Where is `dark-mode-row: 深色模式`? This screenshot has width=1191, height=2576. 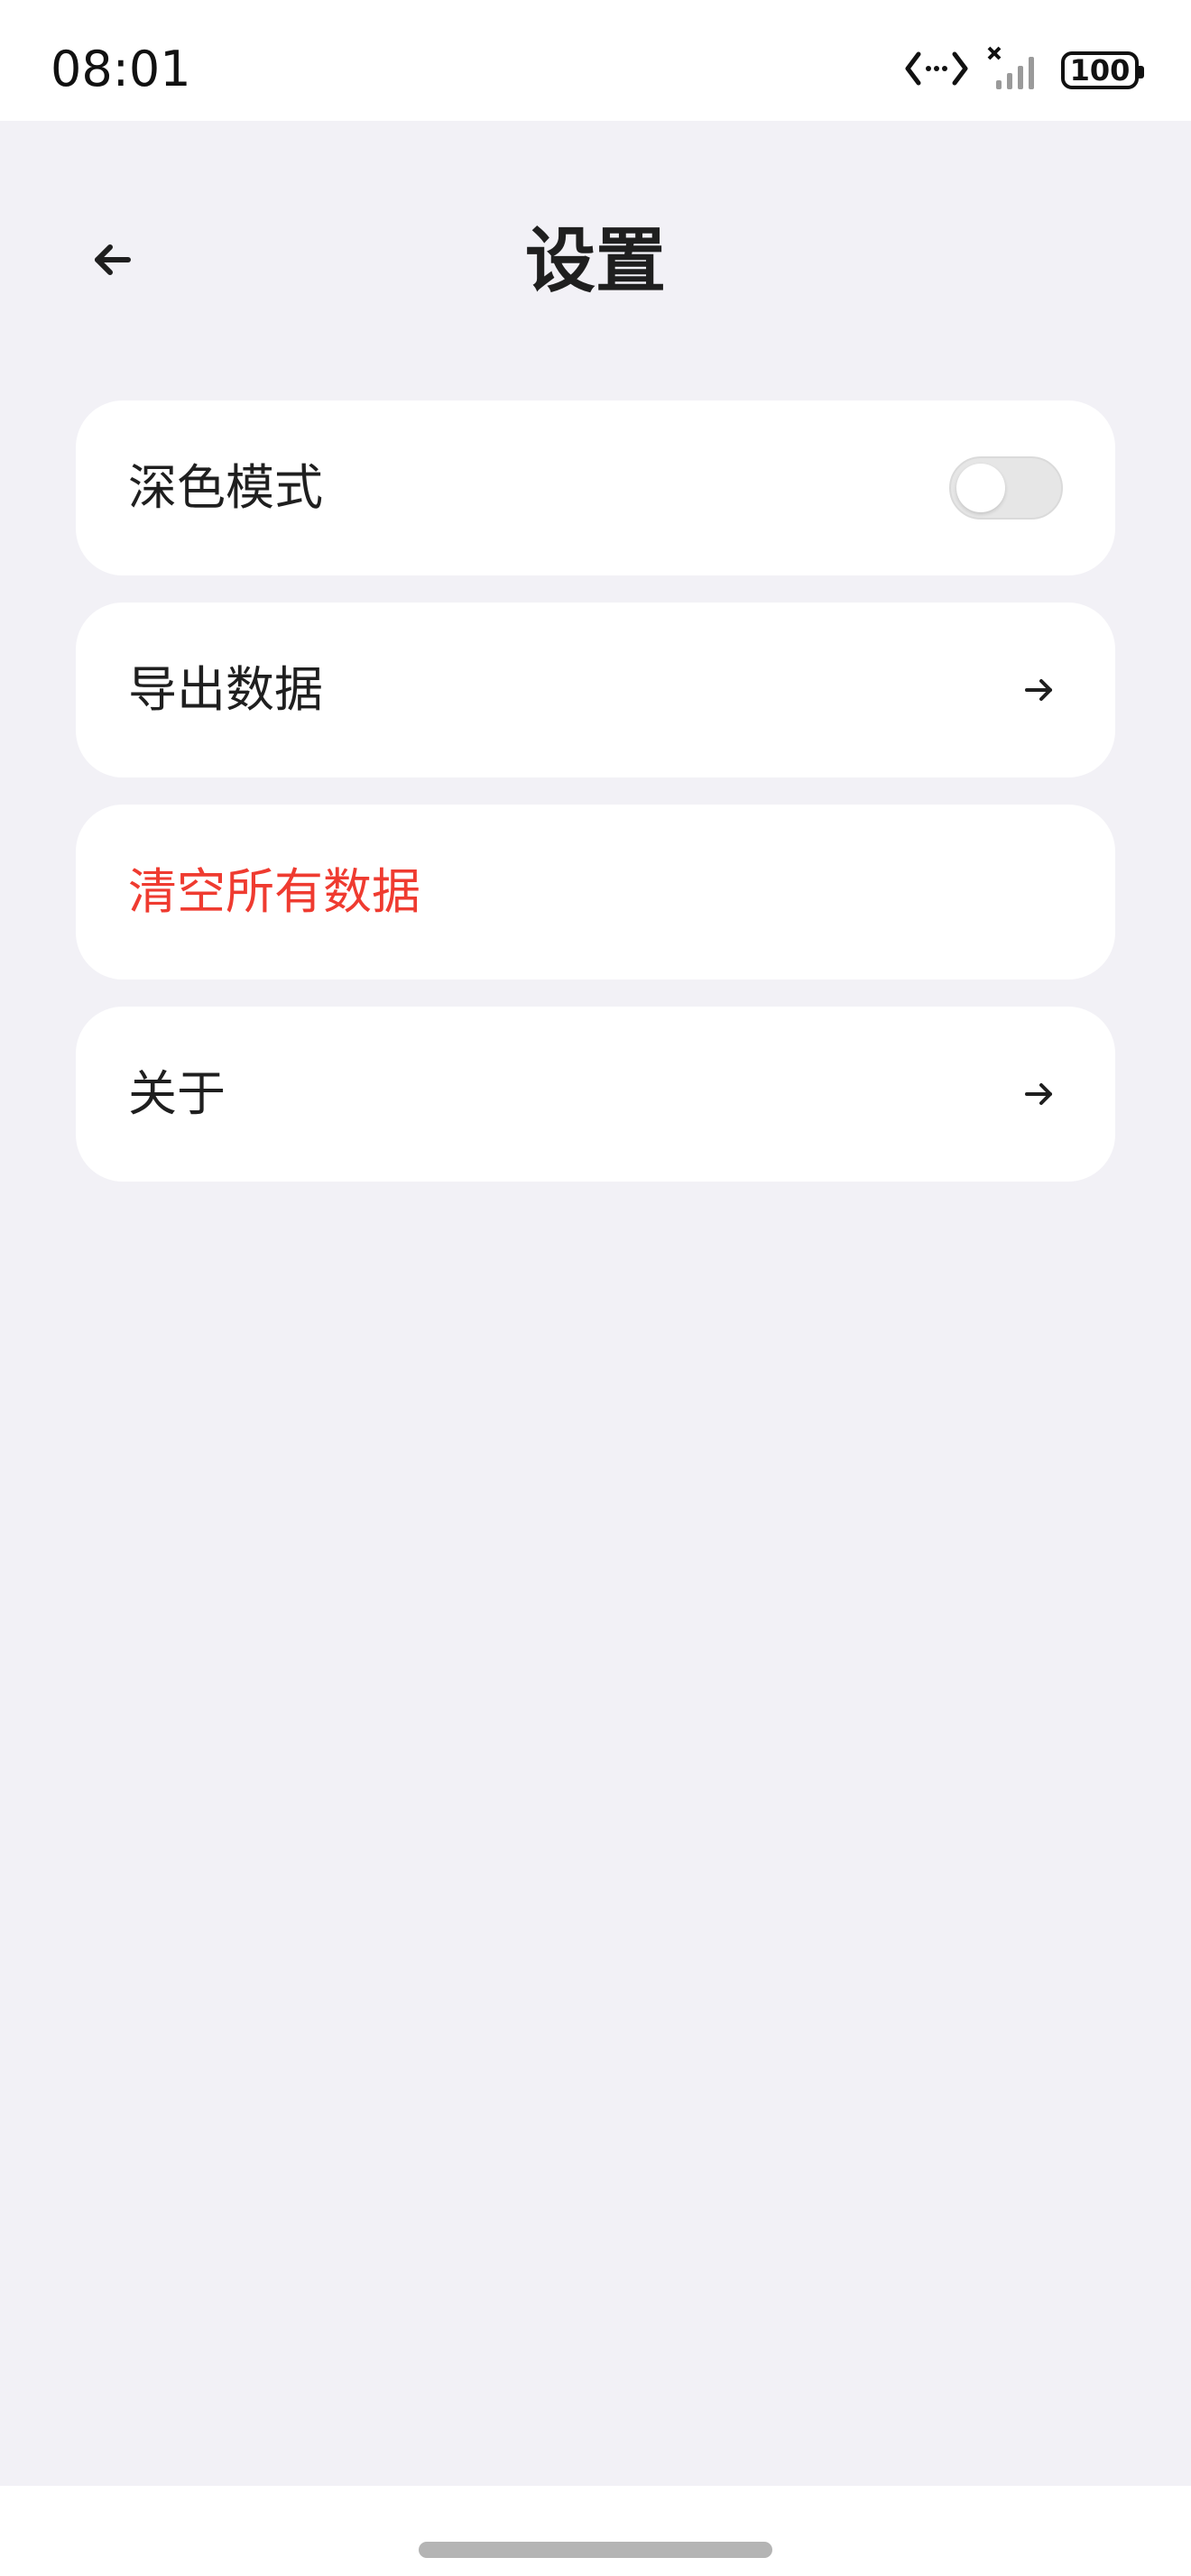
dark-mode-row: 深色模式 is located at coordinates (595, 487).